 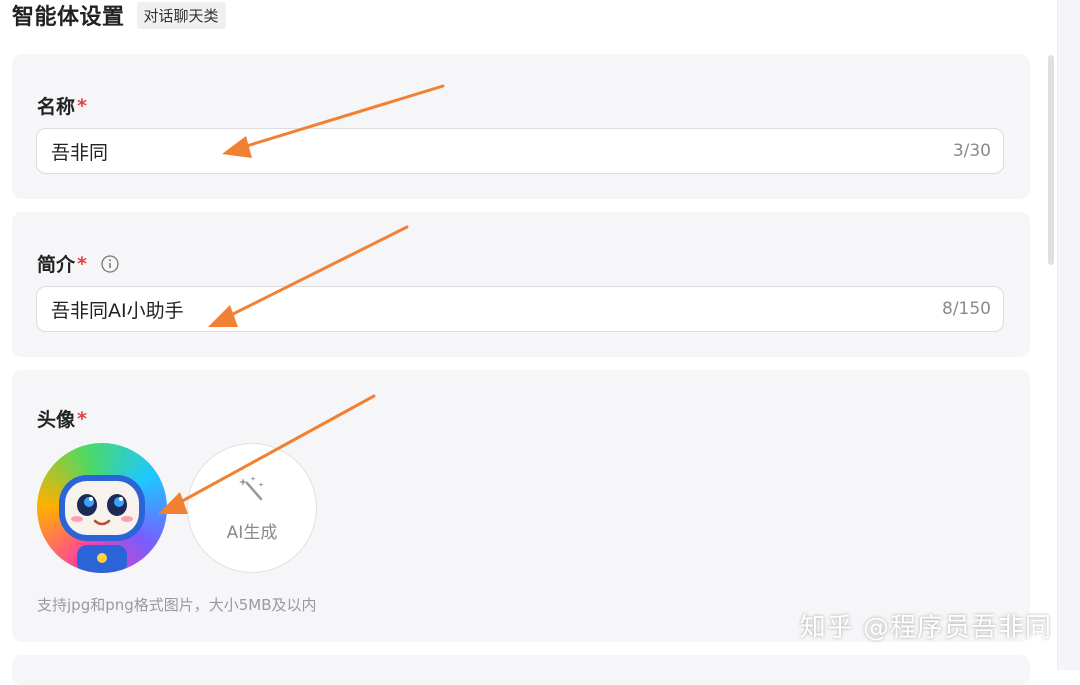 I want to click on ai-generate-button: AI生成, so click(x=252, y=508).